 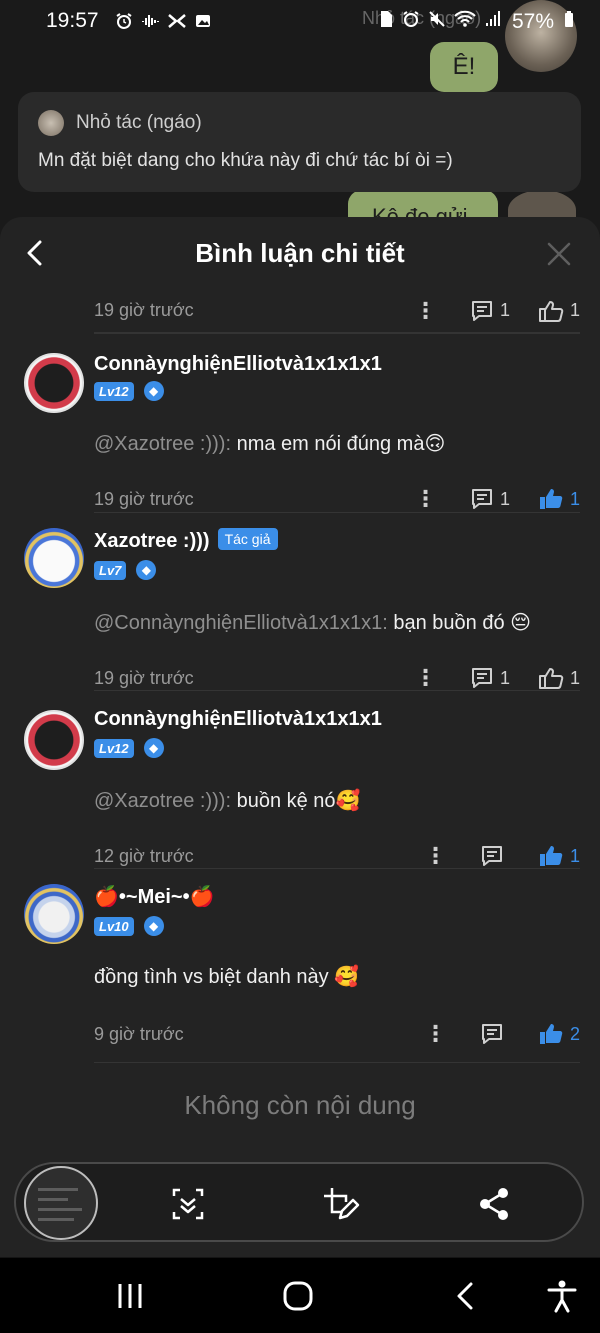 I want to click on screenshot-toolbar, so click(x=299, y=1202).